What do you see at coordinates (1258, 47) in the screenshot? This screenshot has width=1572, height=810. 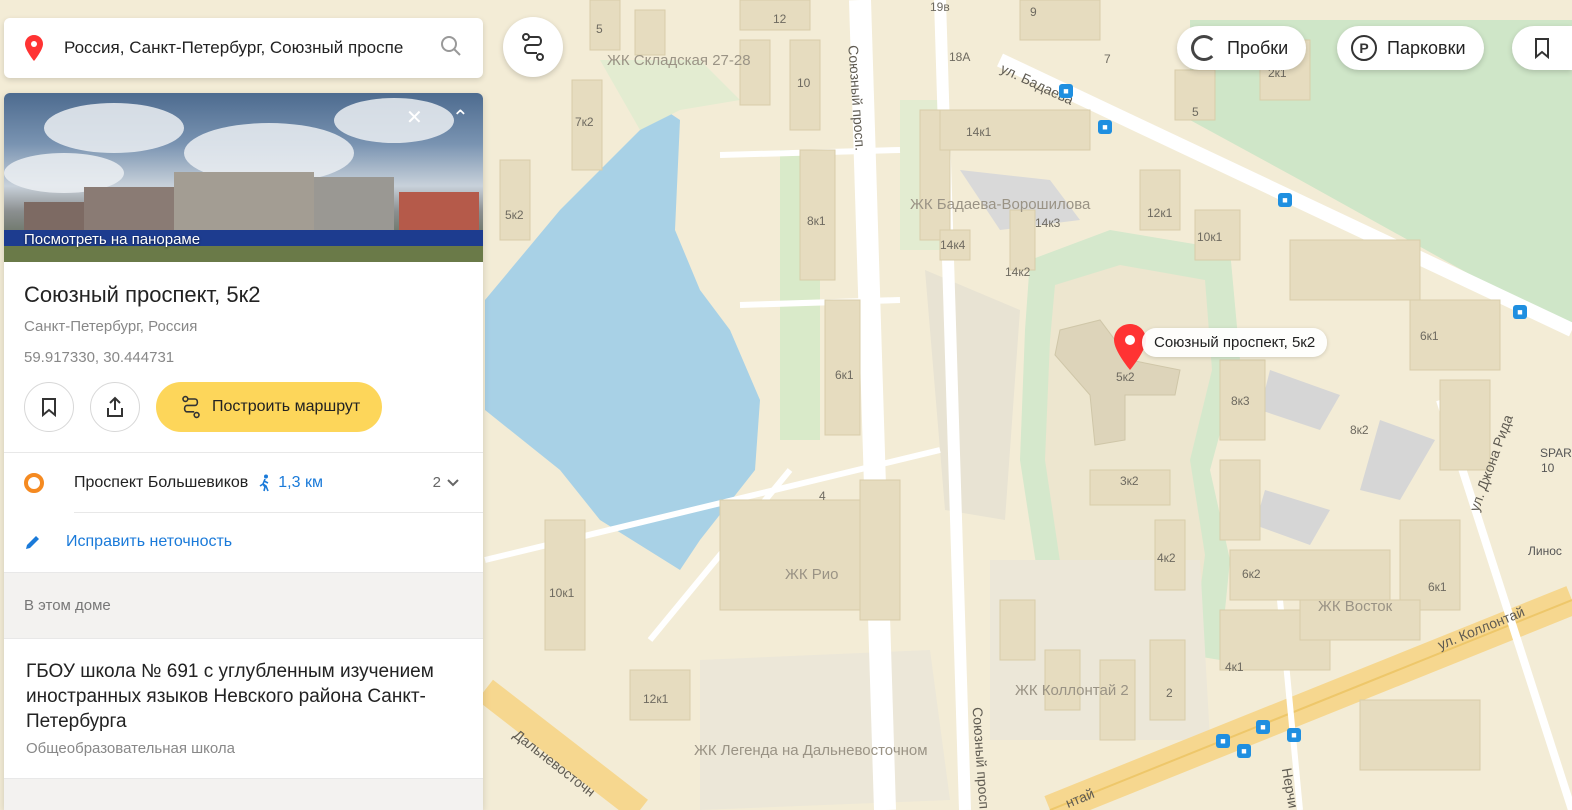 I see `traffic-label: Пробки` at bounding box center [1258, 47].